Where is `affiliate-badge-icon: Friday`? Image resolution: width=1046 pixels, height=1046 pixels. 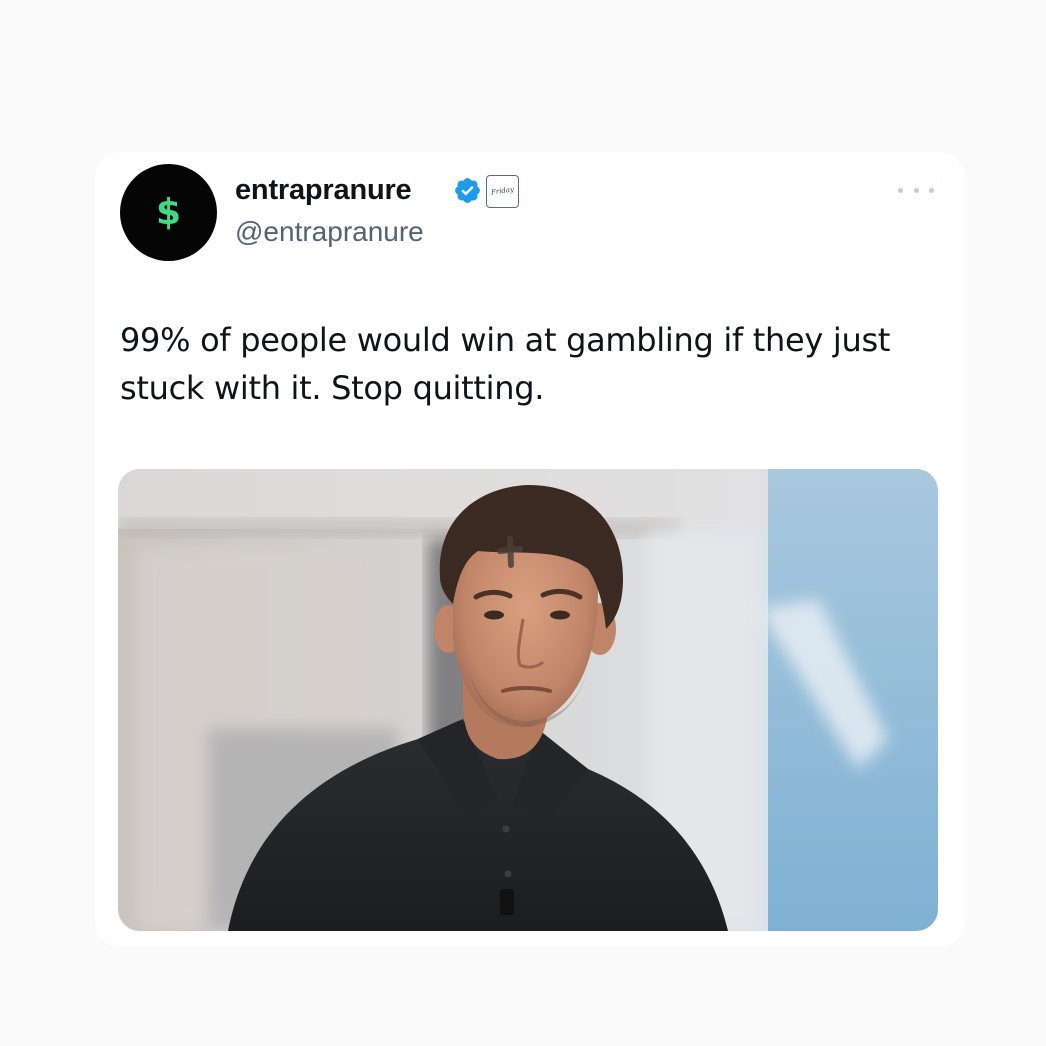 affiliate-badge-icon: Friday is located at coordinates (502, 191).